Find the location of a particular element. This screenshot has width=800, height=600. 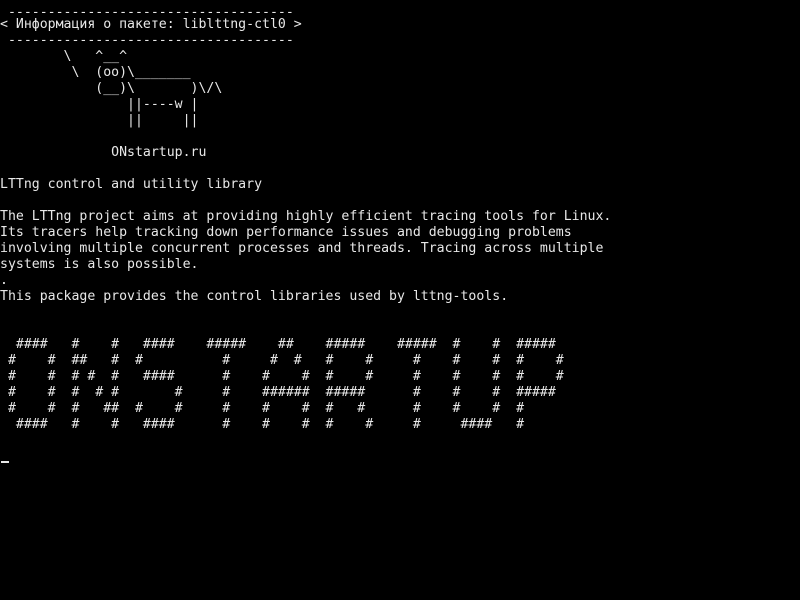

cow-art-line: || || is located at coordinates (99, 120).